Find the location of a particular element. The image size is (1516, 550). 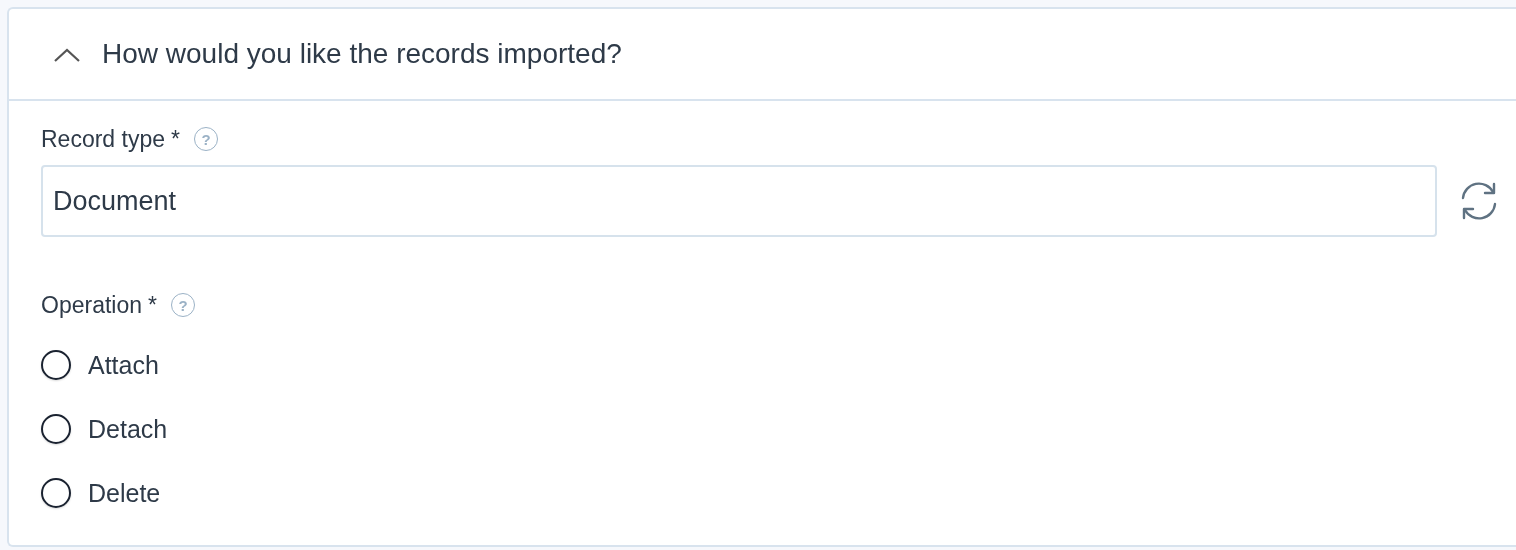

input-field: Document is located at coordinates (739, 201).